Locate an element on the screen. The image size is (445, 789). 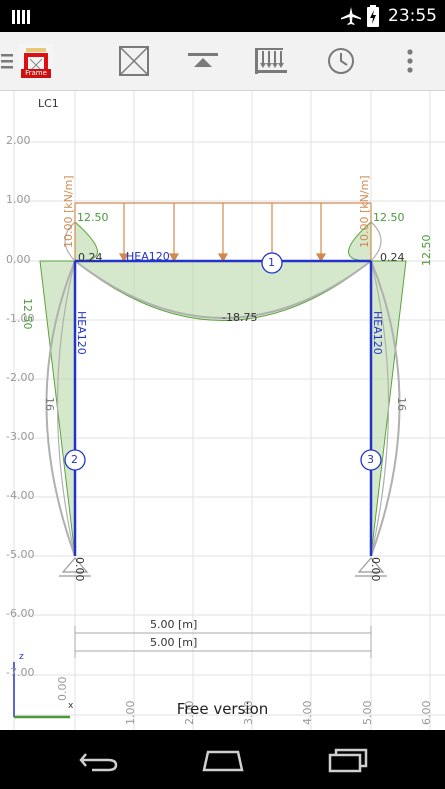
member-1-number: 1 is located at coordinates (271, 262).